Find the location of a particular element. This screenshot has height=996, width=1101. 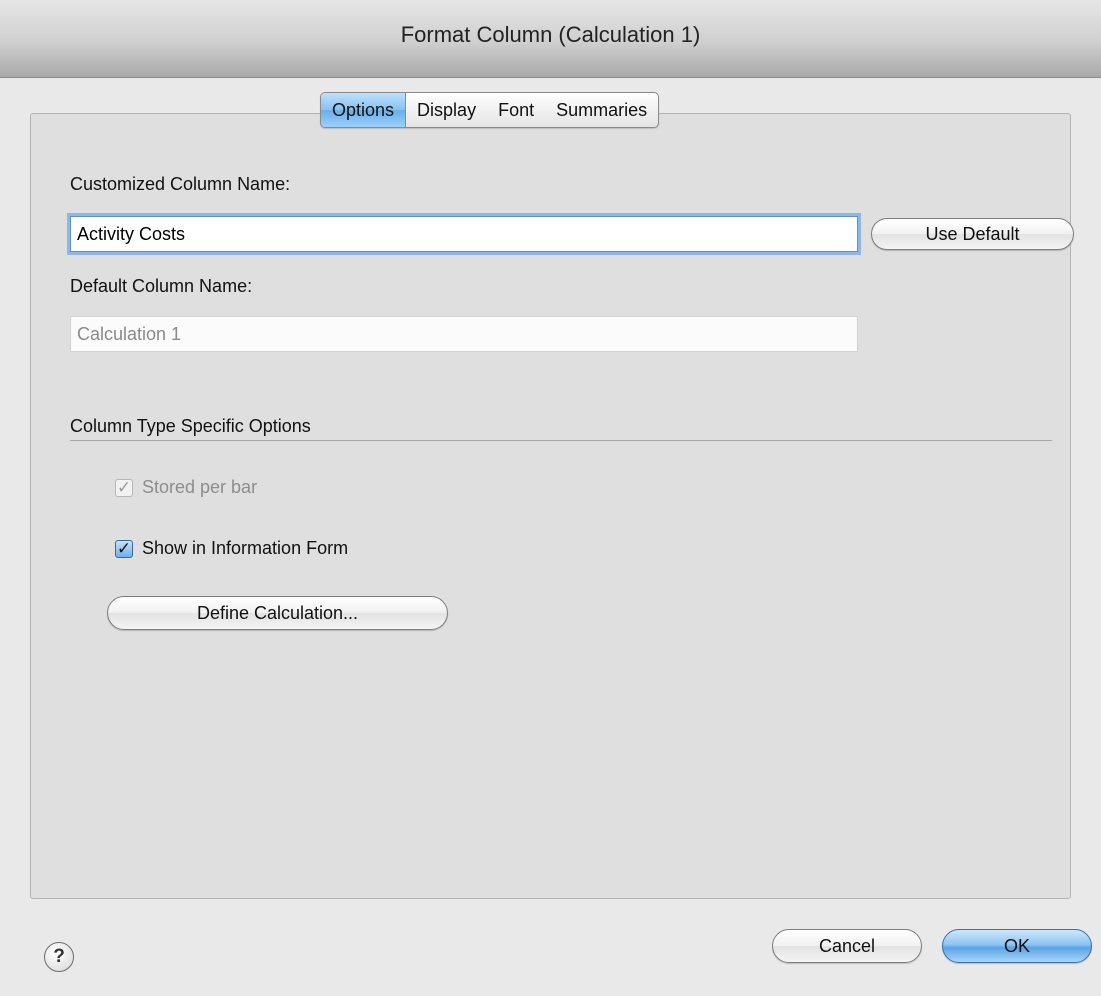

use-default-button: Use Default is located at coordinates (972, 234).